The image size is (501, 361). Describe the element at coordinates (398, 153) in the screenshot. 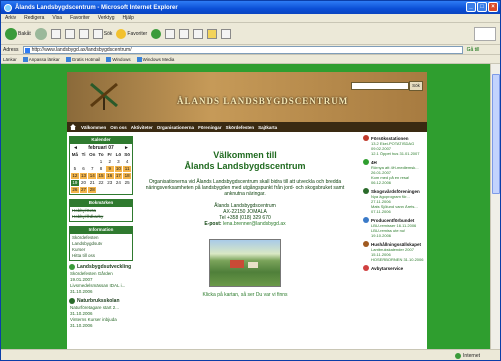

I see `org-news-item: 12.1 Öppet hus 31.01.2007` at that location.